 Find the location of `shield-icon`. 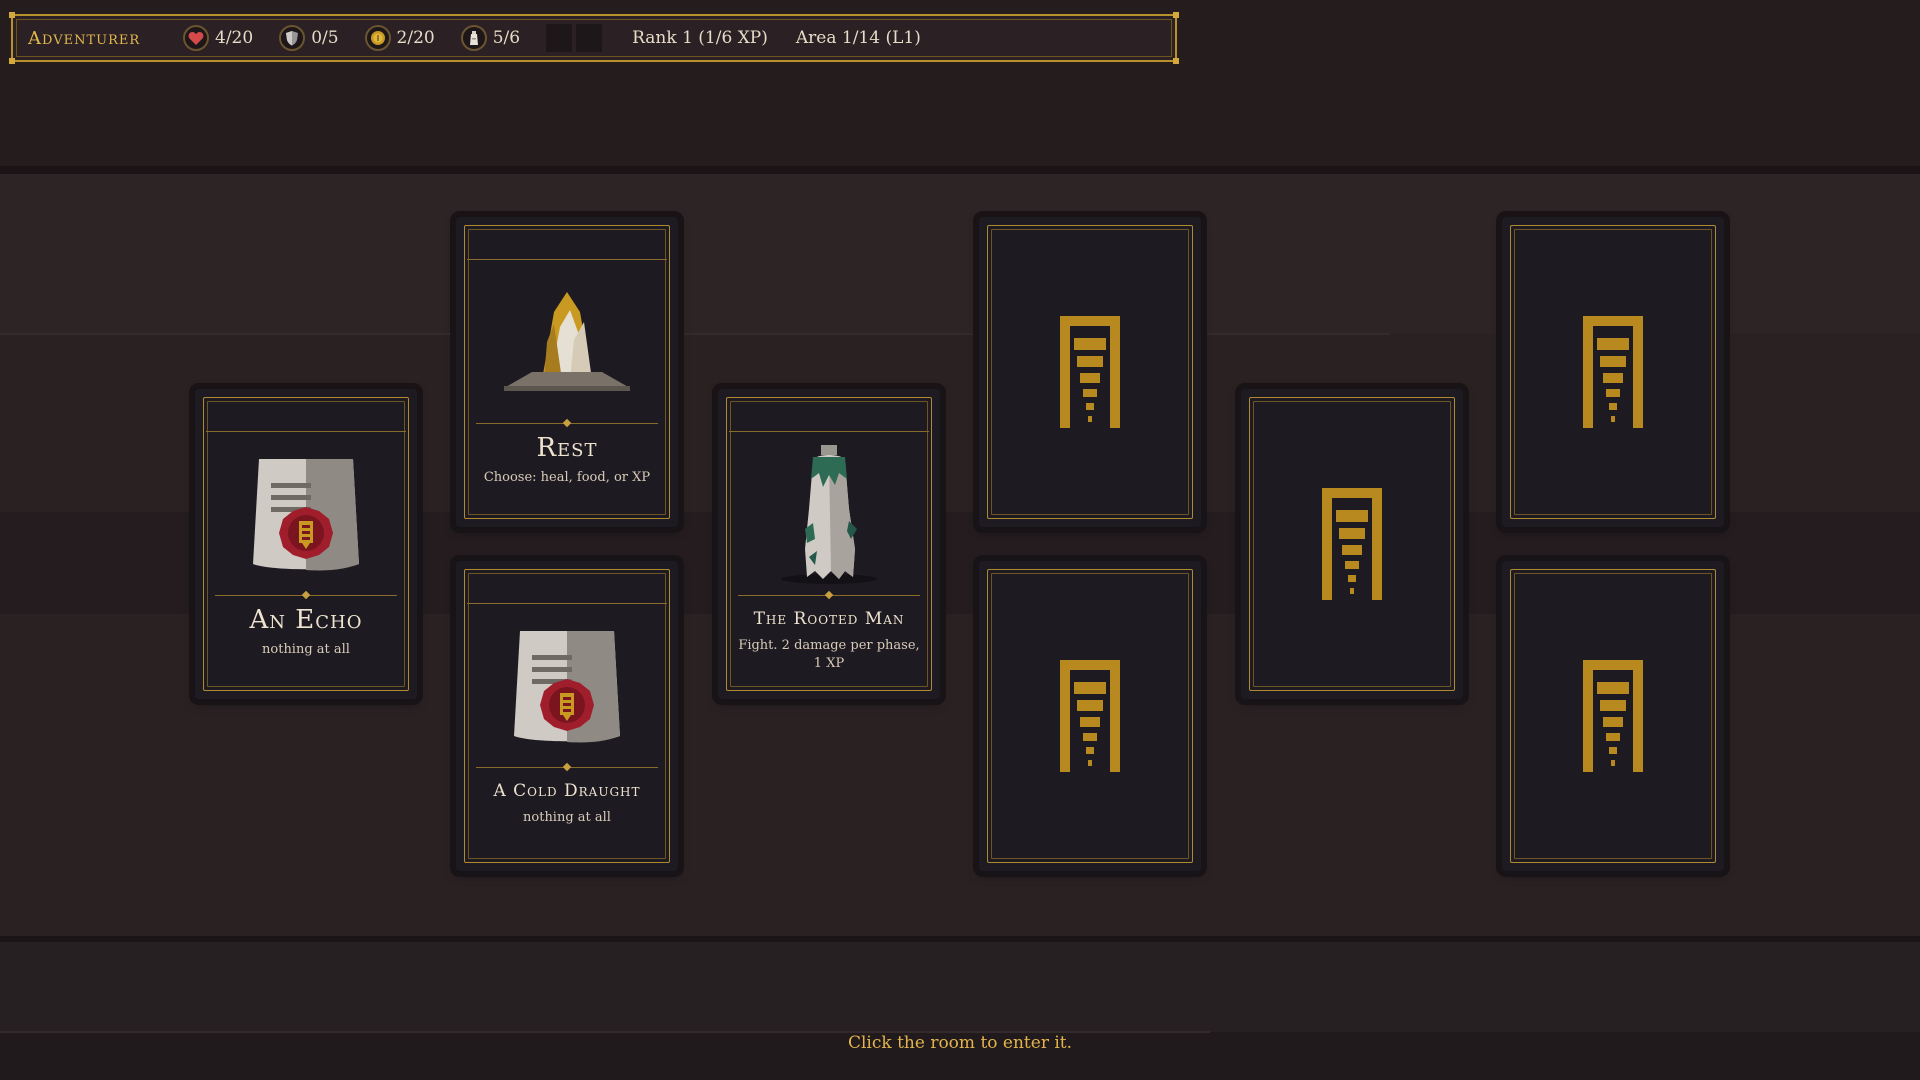

shield-icon is located at coordinates (292, 38).